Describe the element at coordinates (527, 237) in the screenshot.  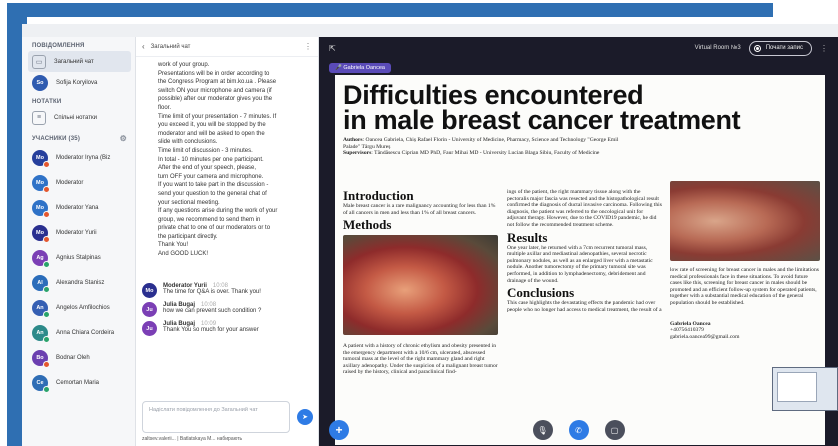
I see `results-heading: Results` at that location.